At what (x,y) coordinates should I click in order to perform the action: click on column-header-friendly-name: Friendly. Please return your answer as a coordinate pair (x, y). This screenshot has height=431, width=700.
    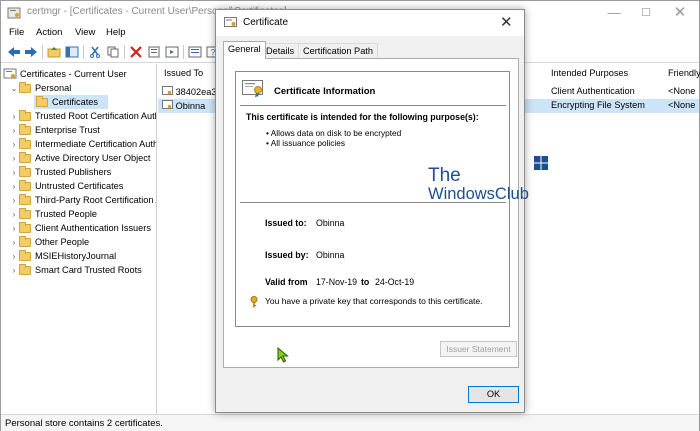
    Looking at the image, I should click on (684, 76).